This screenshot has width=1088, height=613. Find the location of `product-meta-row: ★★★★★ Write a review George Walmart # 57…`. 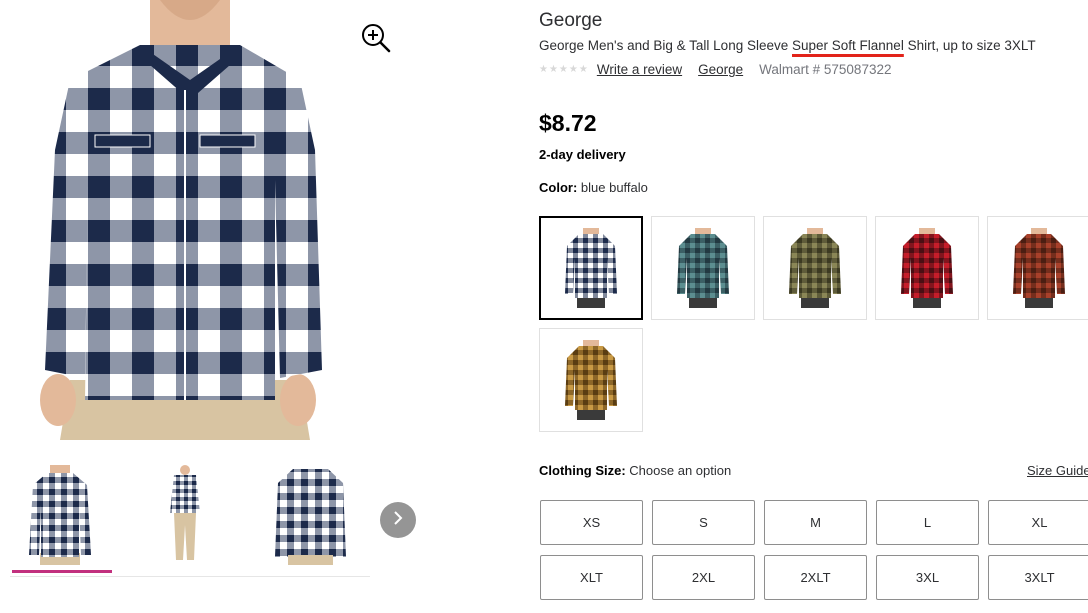

product-meta-row: ★★★★★ Write a review George Walmart # 57… is located at coordinates (715, 69).